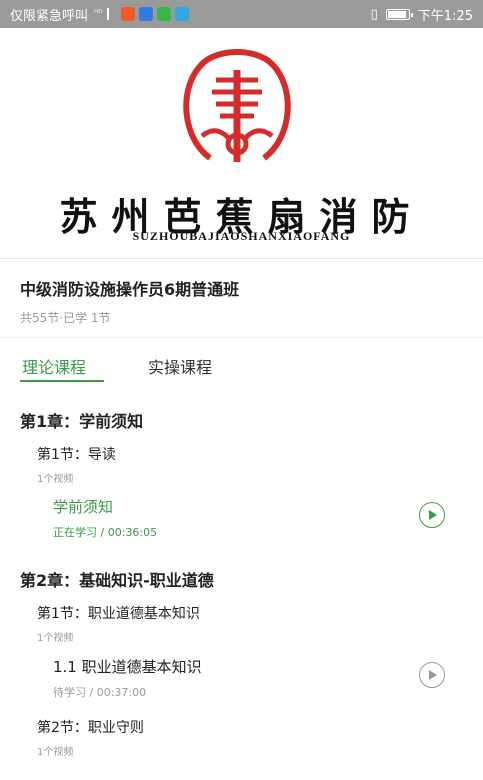  Describe the element at coordinates (98, 14) in the screenshot. I see `signal-icon: ᴴᴰ` at that location.